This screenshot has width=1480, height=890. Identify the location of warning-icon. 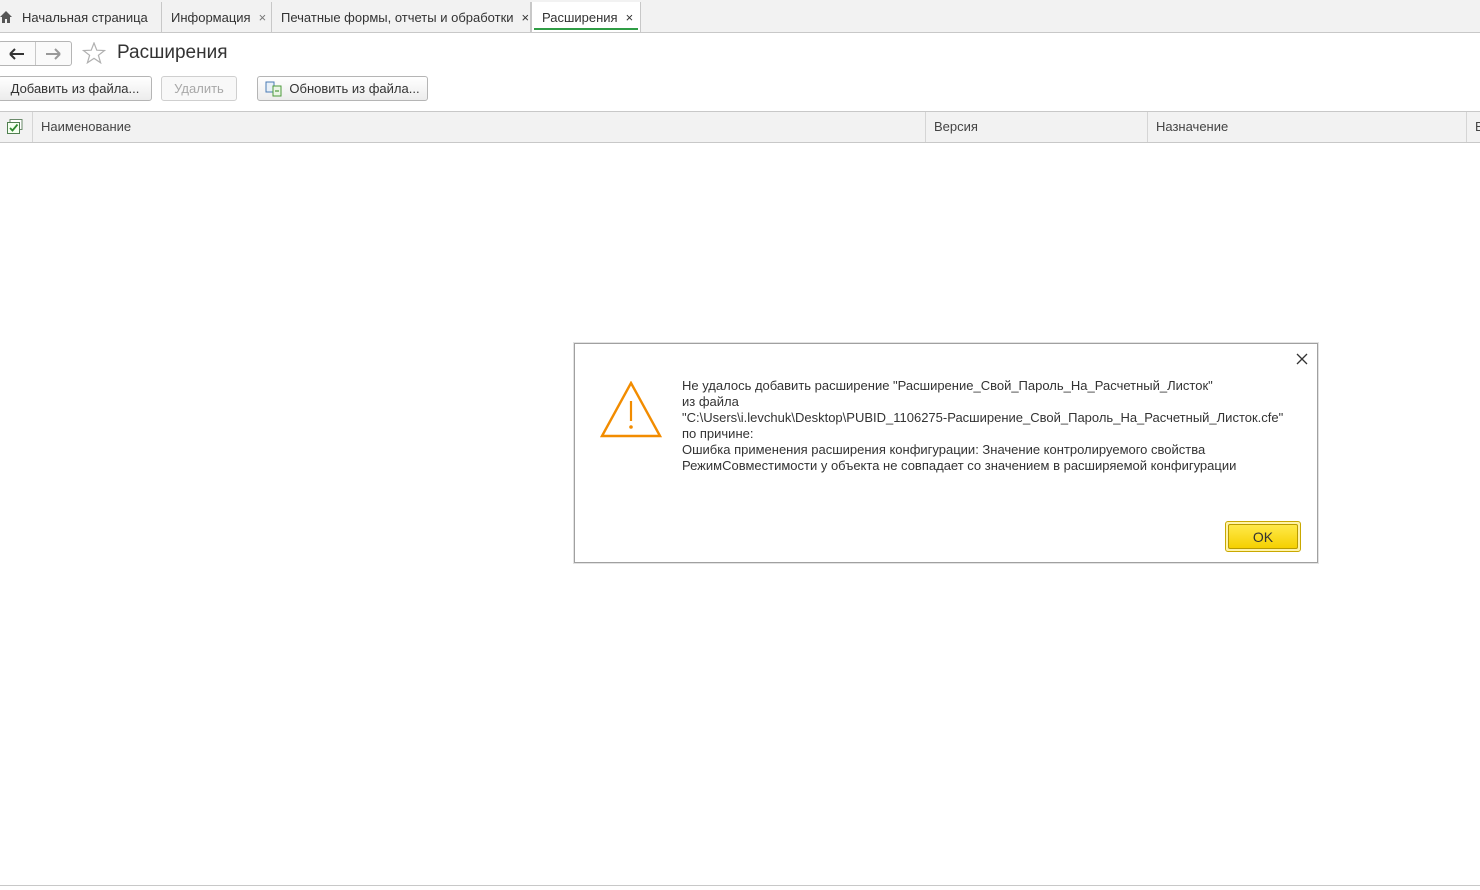
(631, 409).